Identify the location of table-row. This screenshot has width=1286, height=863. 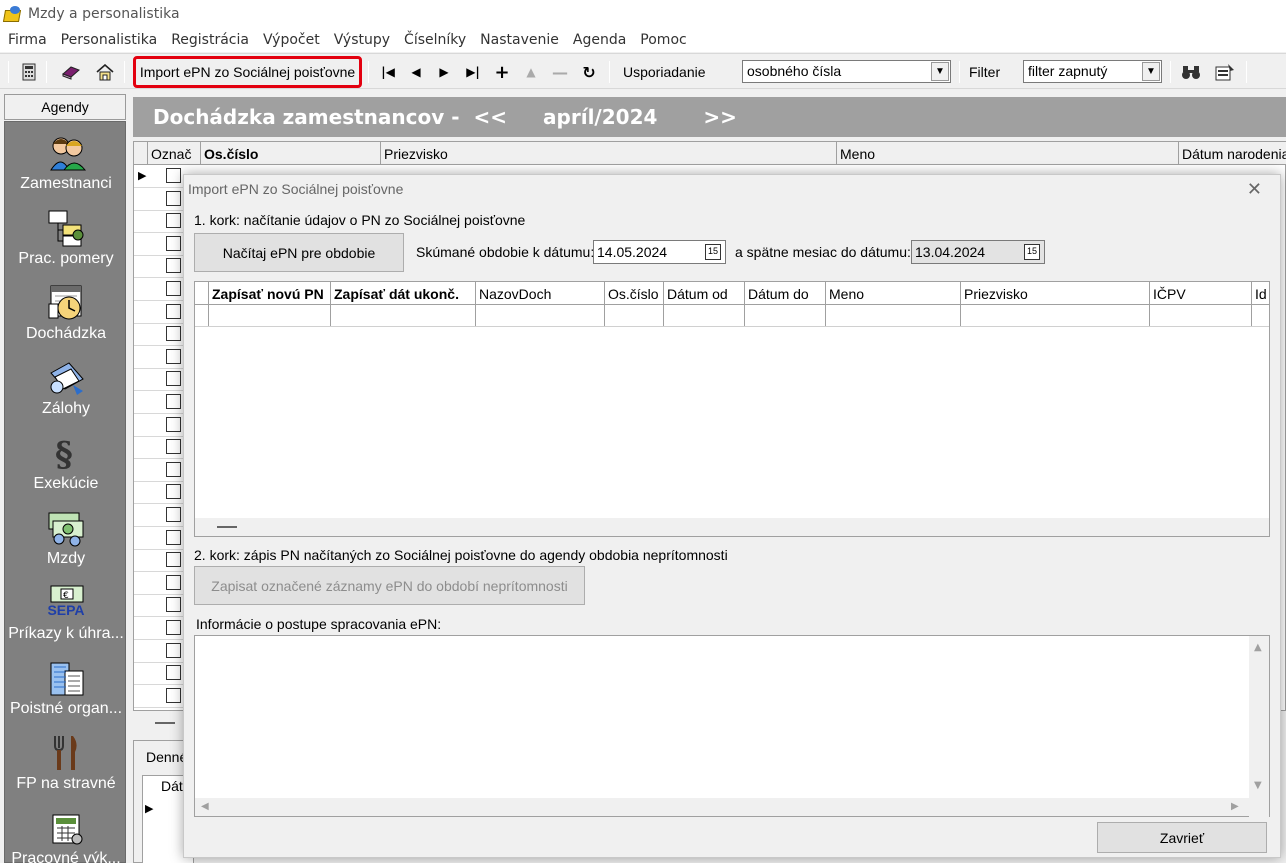
(732, 316).